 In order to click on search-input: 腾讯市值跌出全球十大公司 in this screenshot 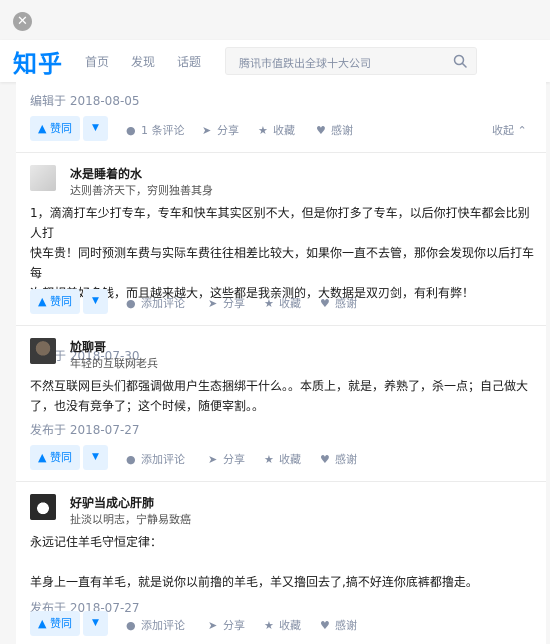, I will do `click(351, 61)`.